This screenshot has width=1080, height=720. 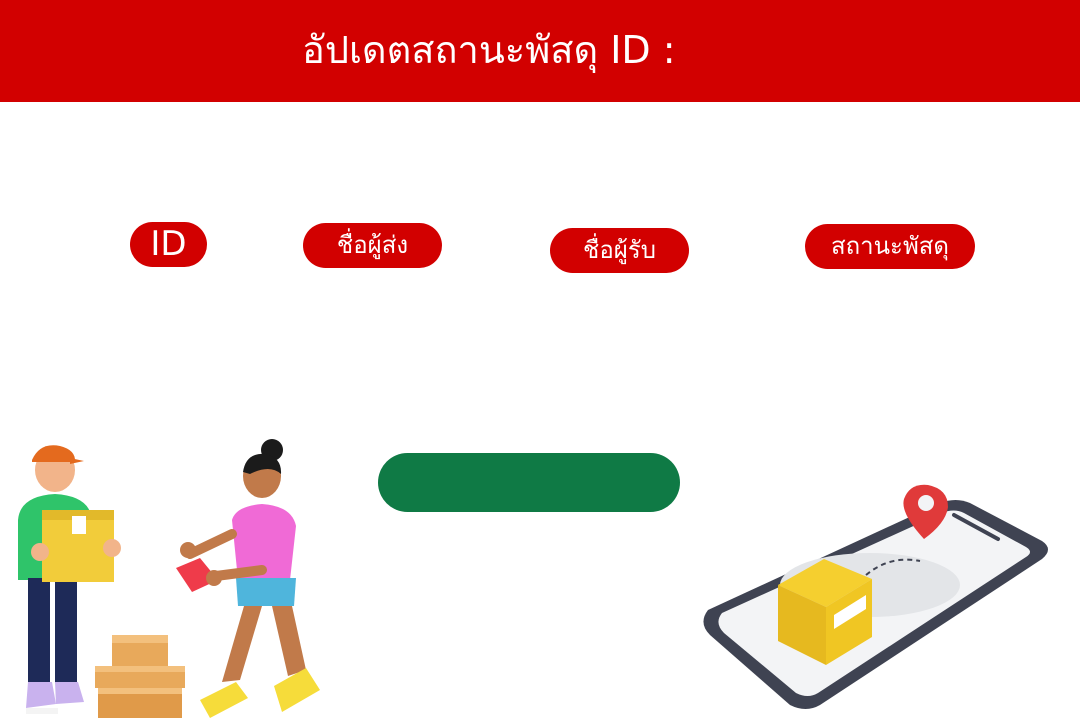 What do you see at coordinates (489, 50) in the screenshot?
I see `page-title: อัปเดตสถานะพัสดุ ID :` at bounding box center [489, 50].